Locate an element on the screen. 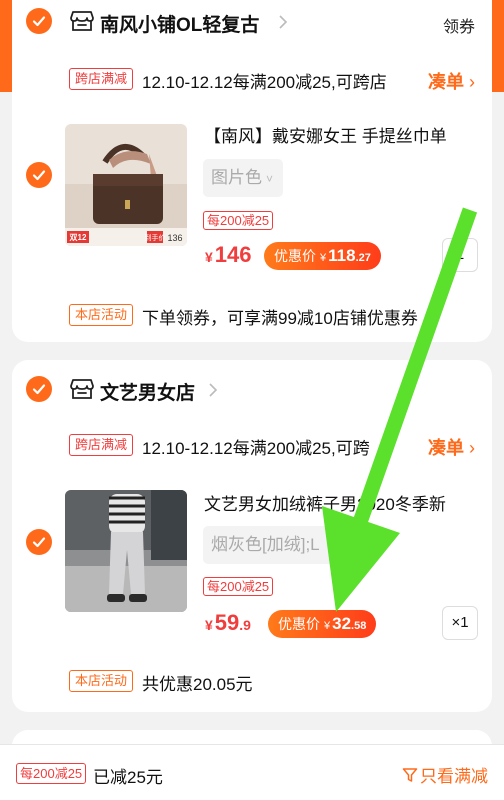 This screenshot has height=800, width=504. discount-price-pill: 优惠价 ¥32.58 is located at coordinates (322, 624).